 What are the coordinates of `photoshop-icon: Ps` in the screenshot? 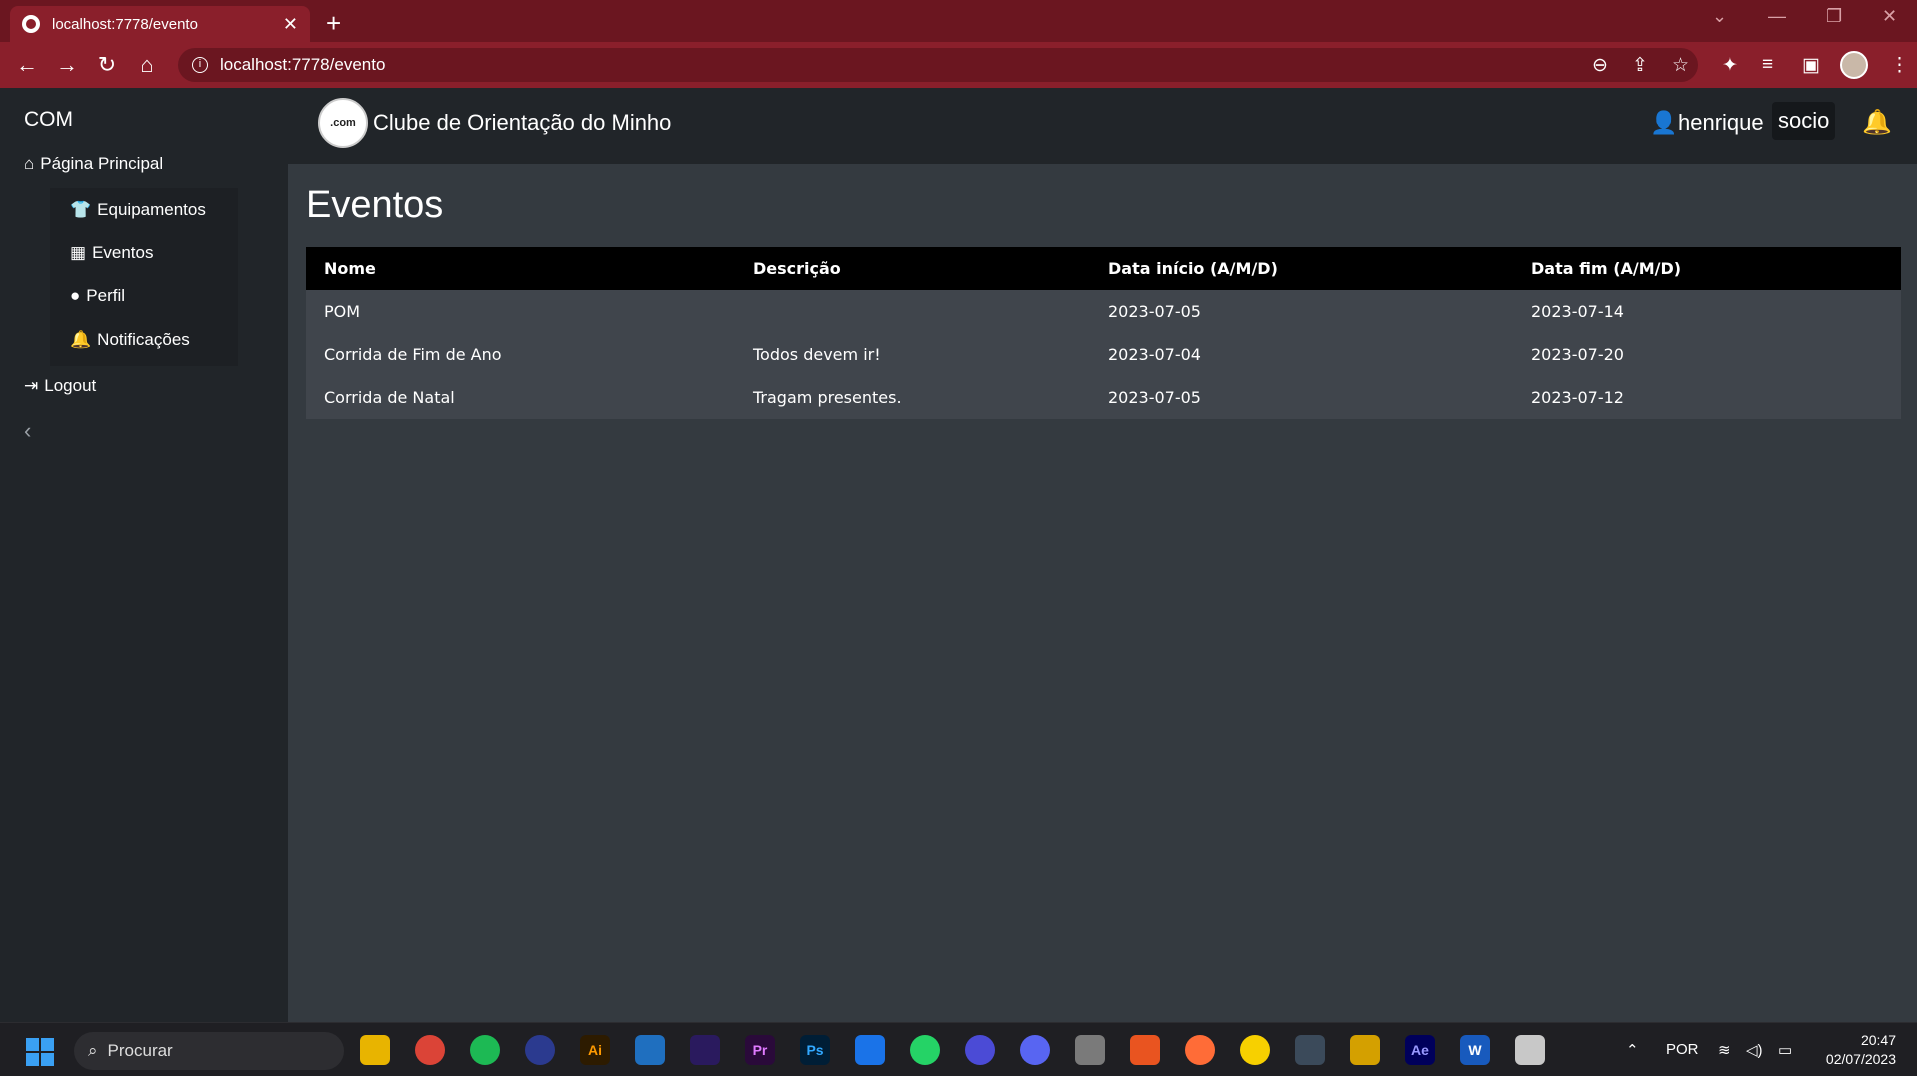 It's located at (815, 1050).